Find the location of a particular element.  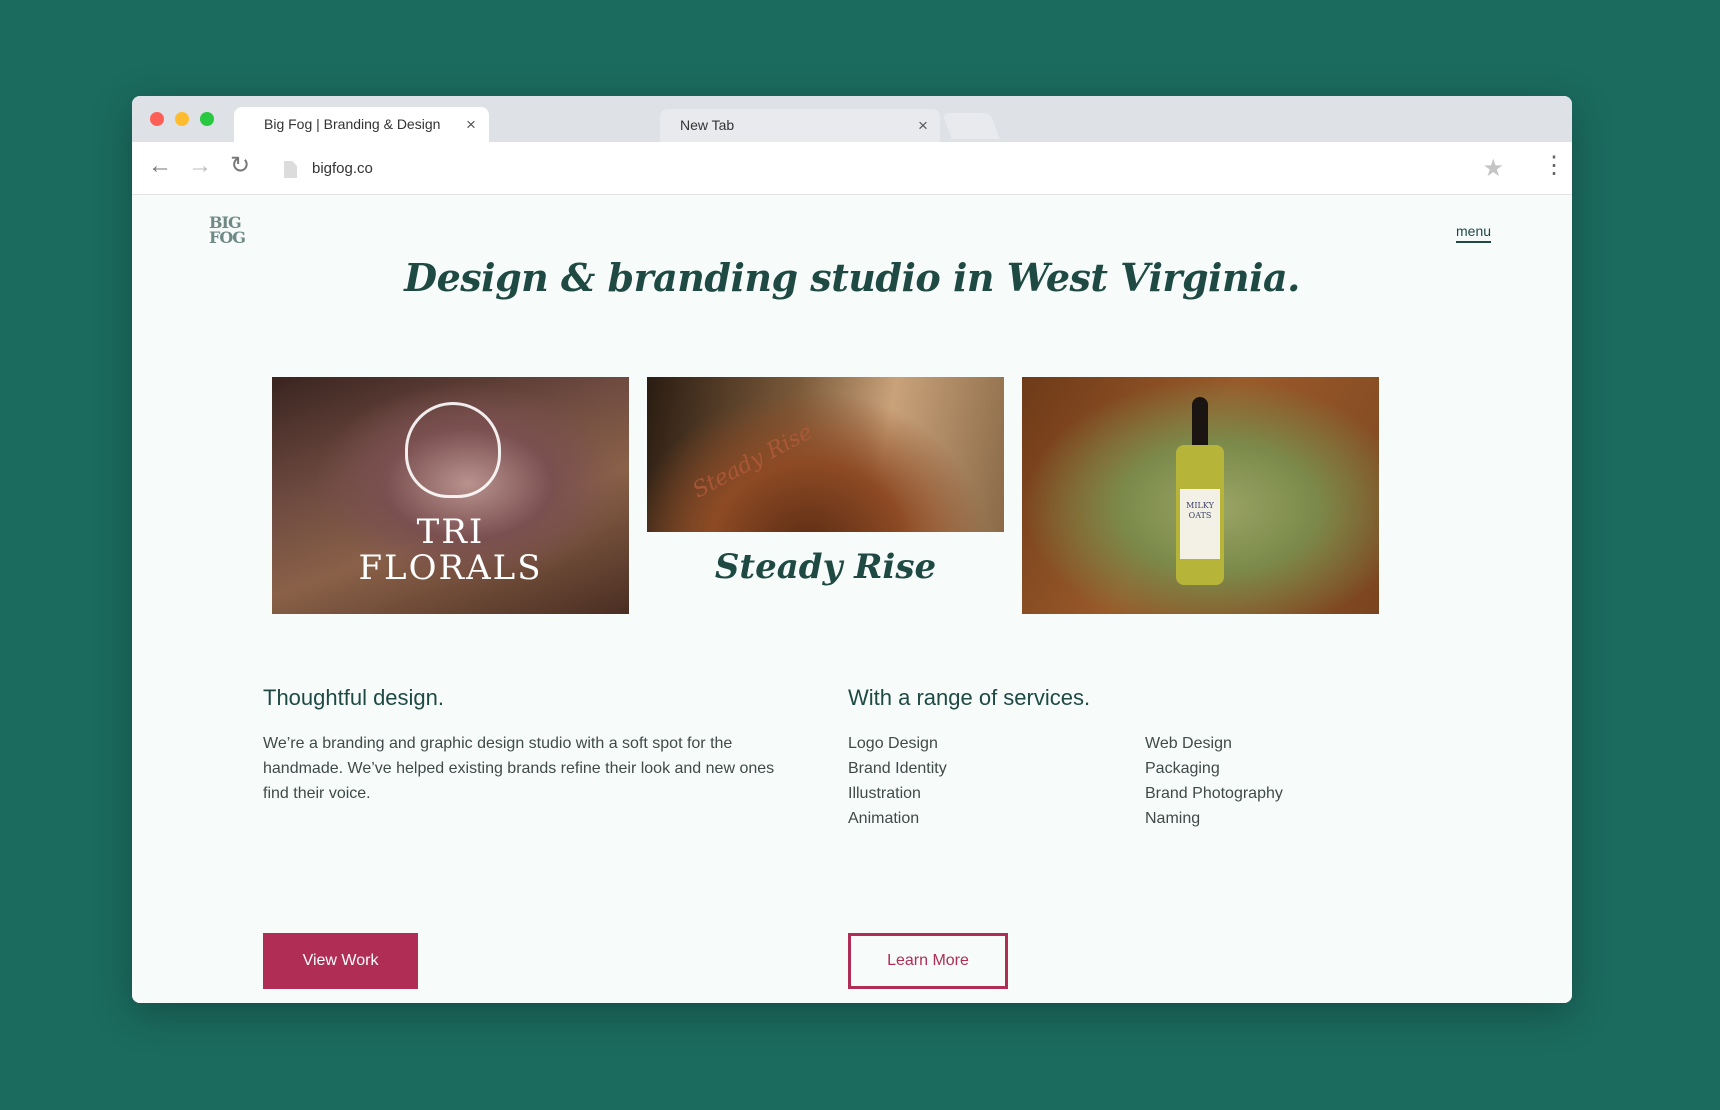

list-item: Illustration is located at coordinates (884, 793).